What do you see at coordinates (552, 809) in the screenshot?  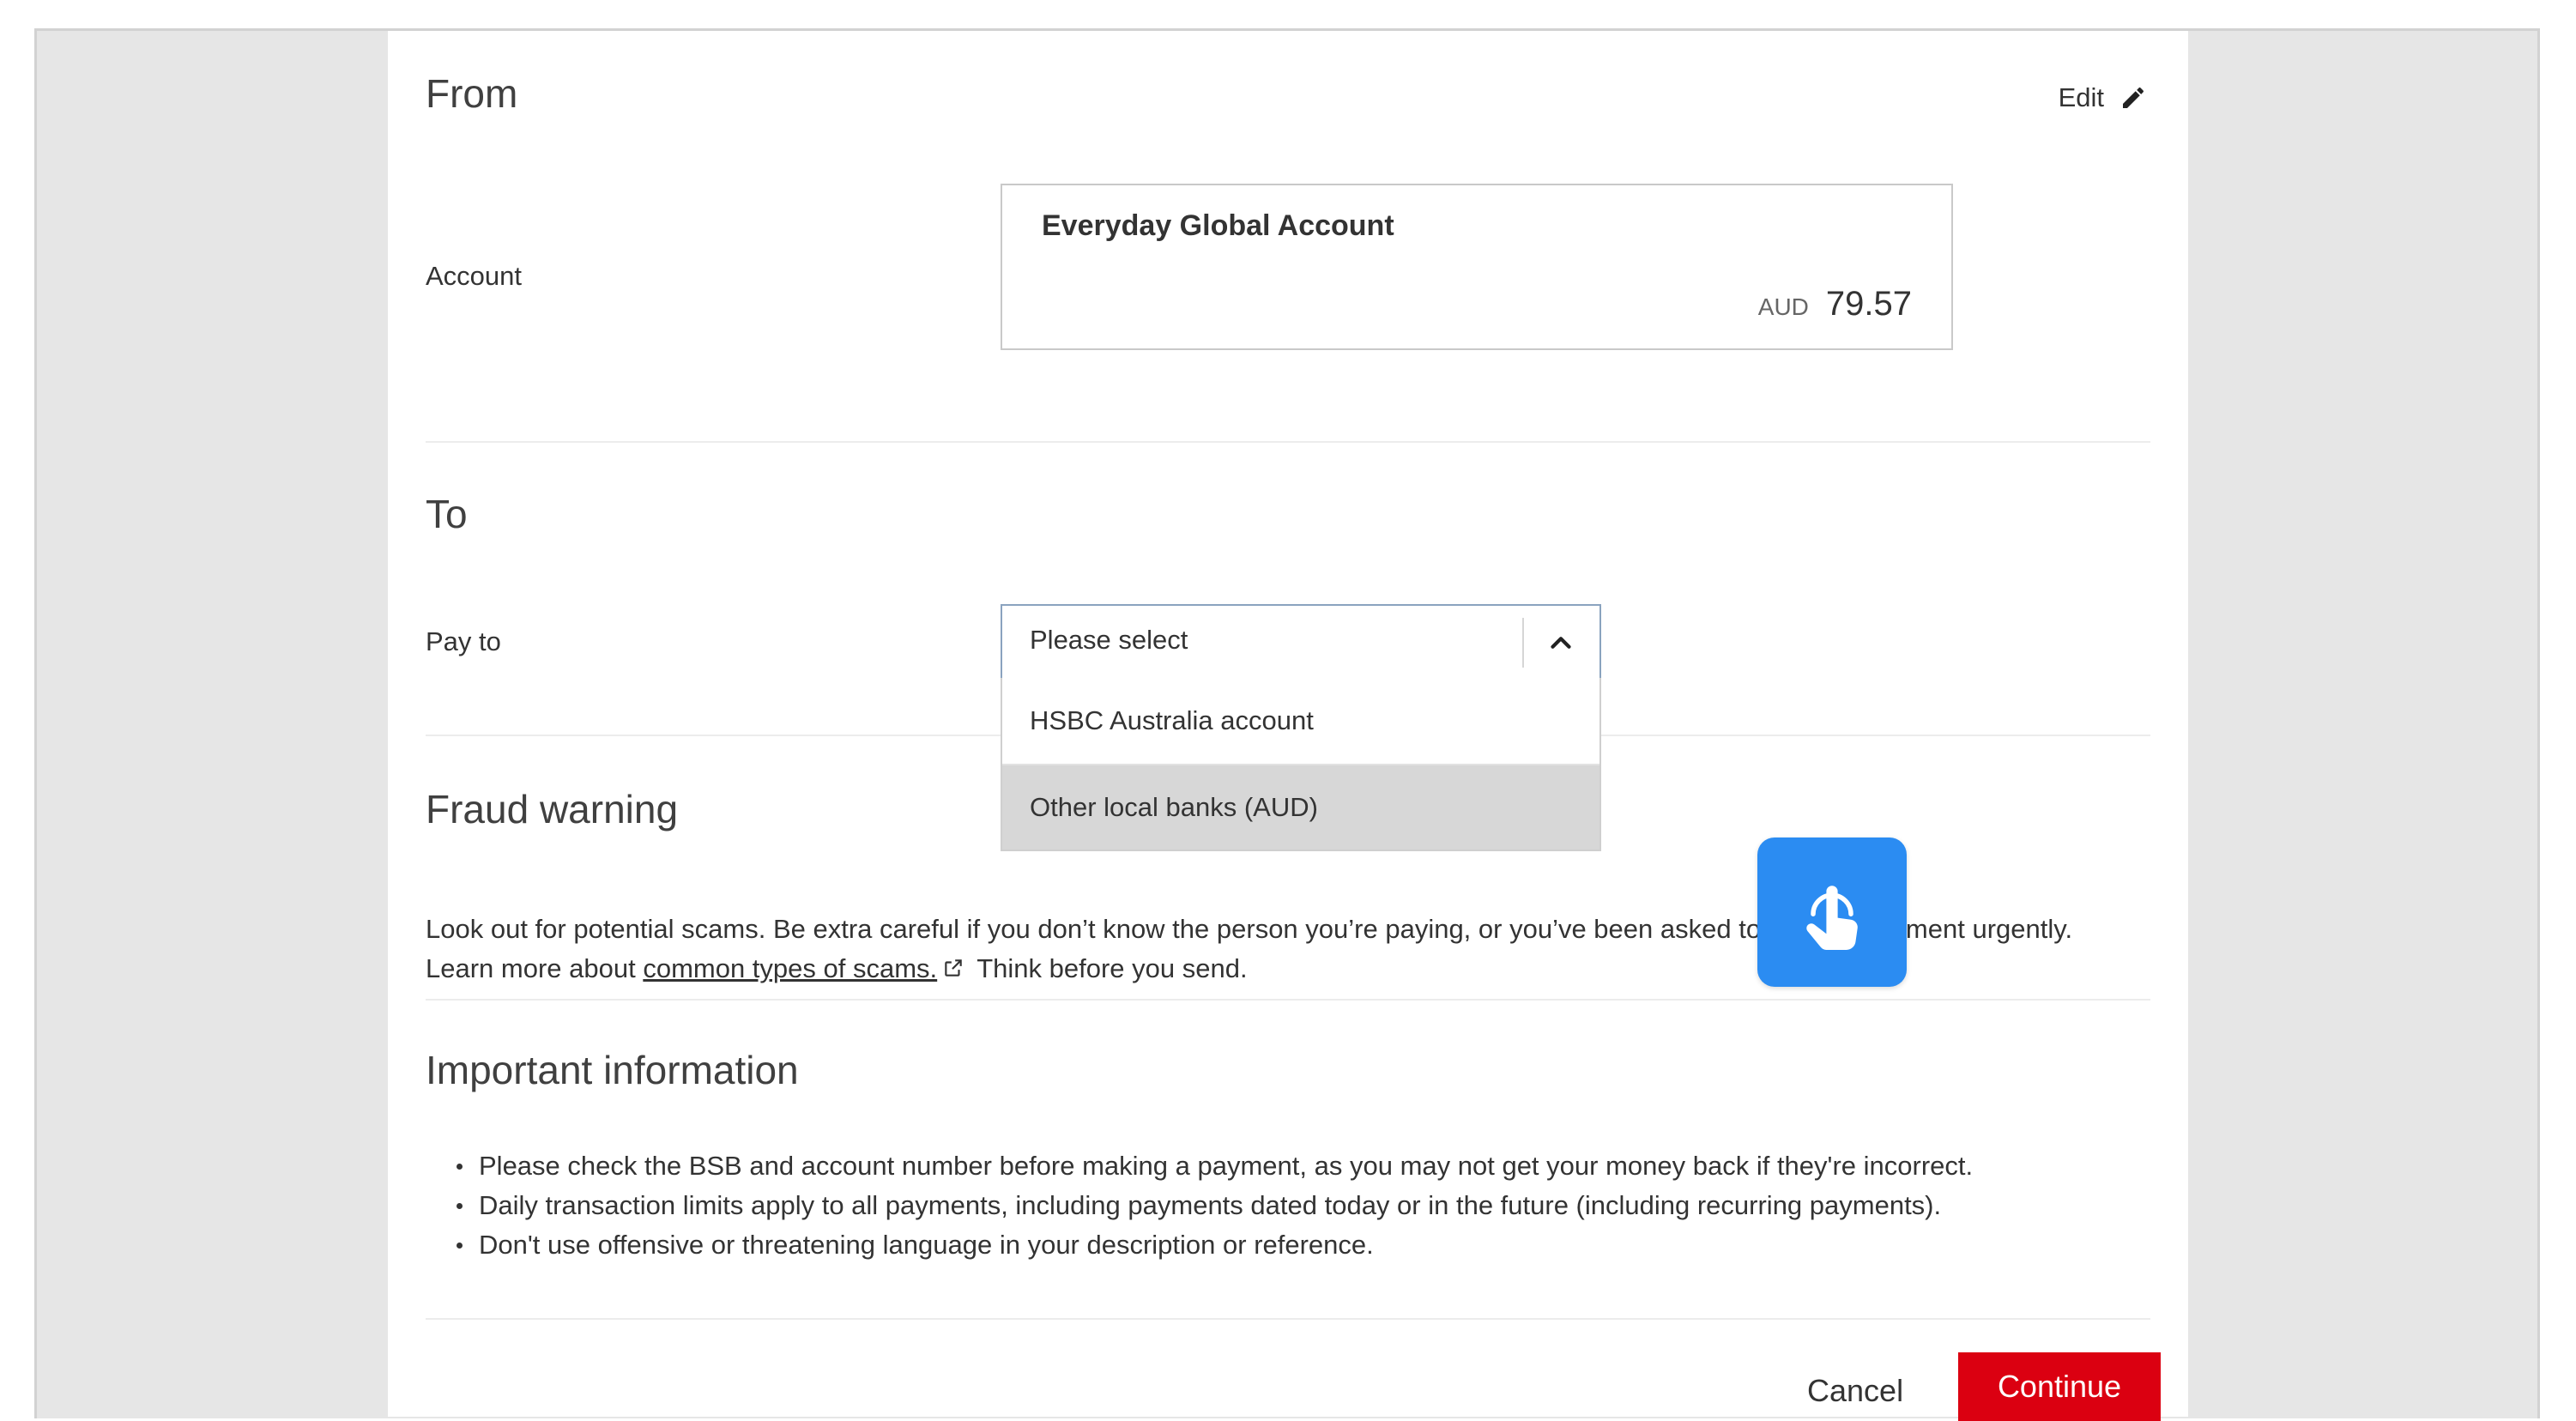 I see `fraud-warning-heading: Fraud warning` at bounding box center [552, 809].